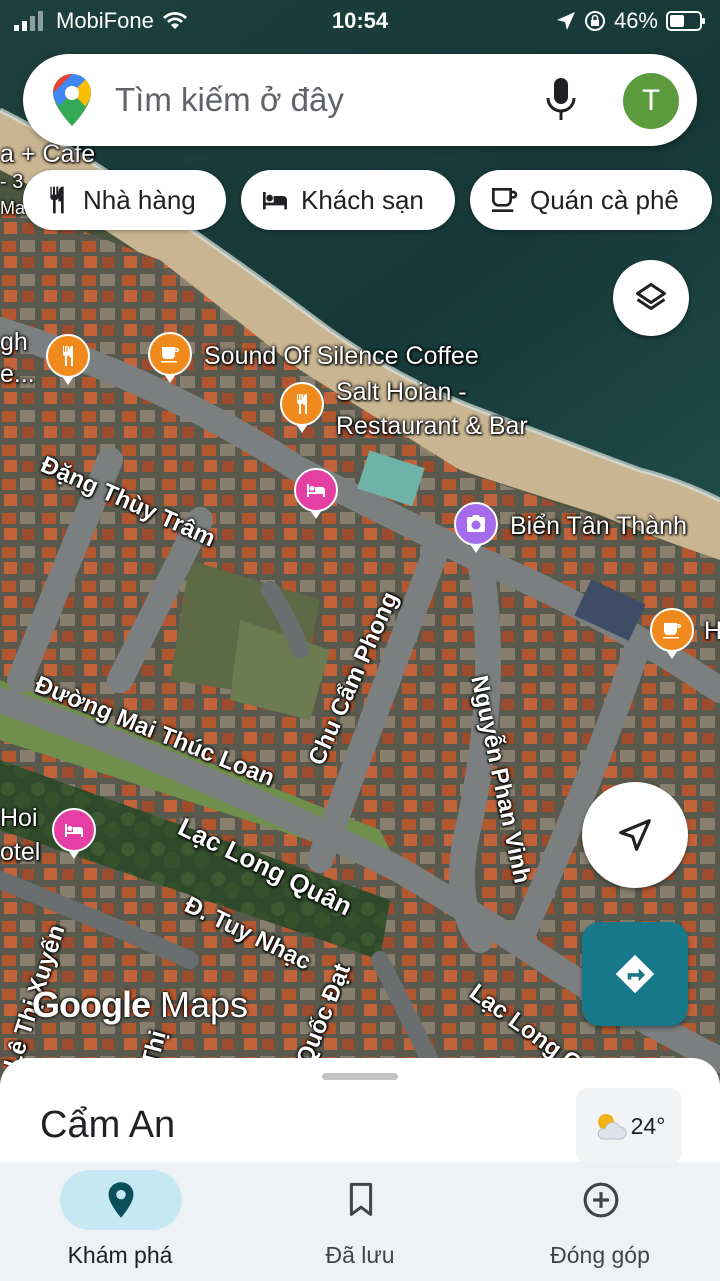 Image resolution: width=720 pixels, height=1281 pixels. What do you see at coordinates (629, 1126) in the screenshot?
I see `weather-chip: 24°` at bounding box center [629, 1126].